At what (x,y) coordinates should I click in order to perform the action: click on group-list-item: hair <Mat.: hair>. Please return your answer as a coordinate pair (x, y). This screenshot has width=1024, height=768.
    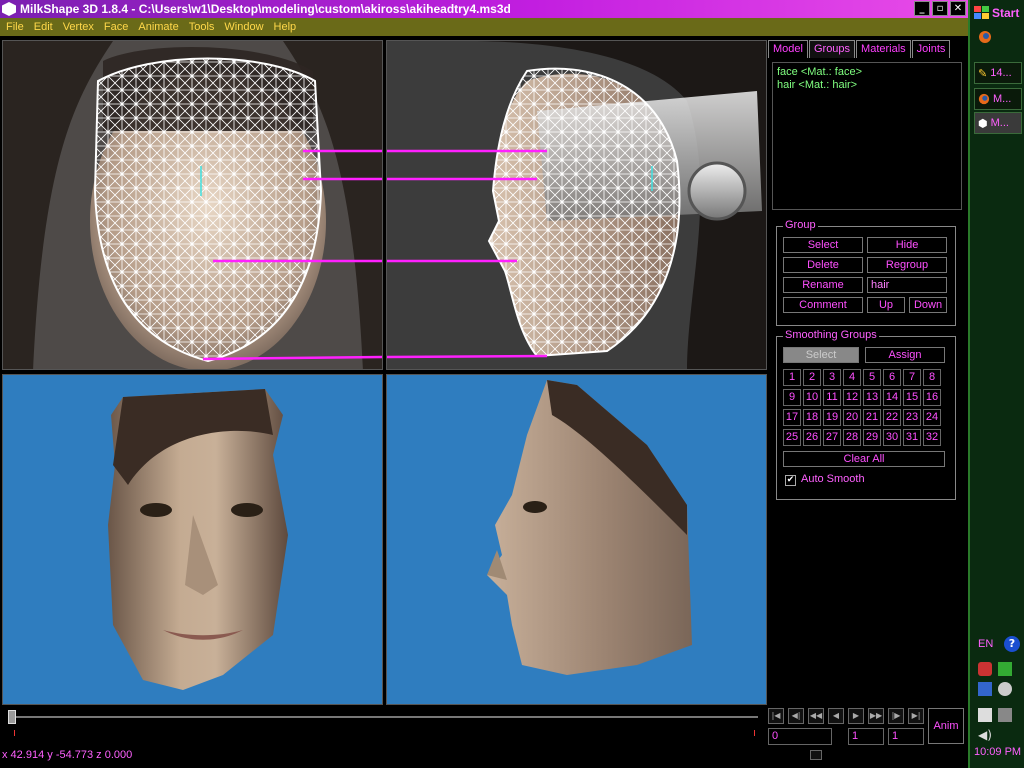
    Looking at the image, I should click on (867, 85).